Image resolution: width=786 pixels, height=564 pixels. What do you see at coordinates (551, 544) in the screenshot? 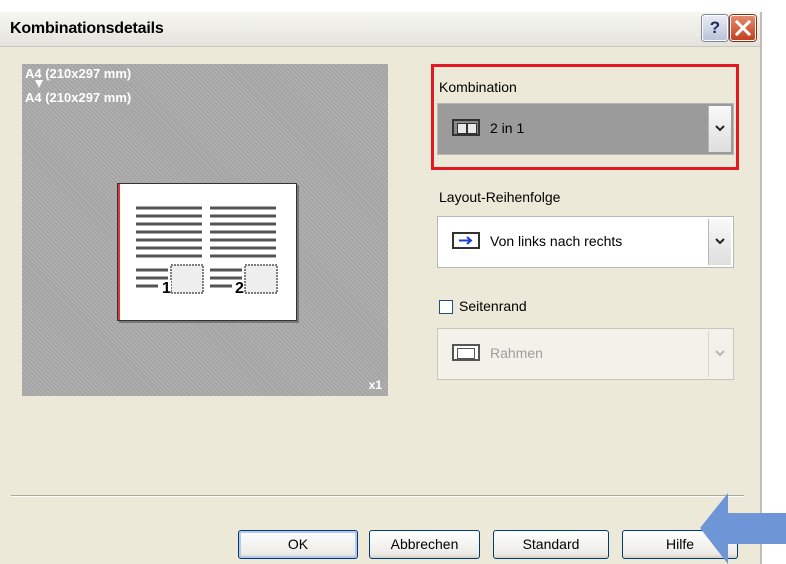
I see `standard-button: Standard` at bounding box center [551, 544].